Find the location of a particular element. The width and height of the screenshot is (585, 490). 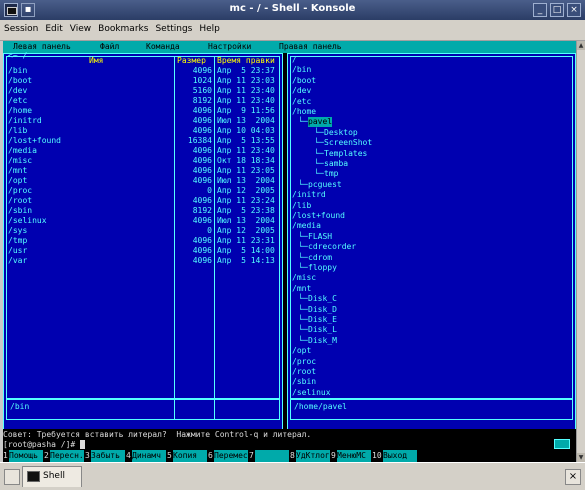

tree-item: Disk_D is located at coordinates (322, 310).